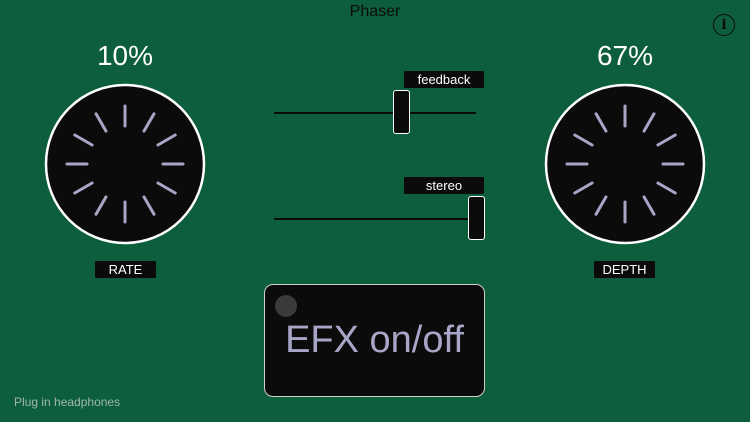 This screenshot has width=750, height=422. Describe the element at coordinates (67, 402) in the screenshot. I see `status-message: Plug in headphones` at that location.